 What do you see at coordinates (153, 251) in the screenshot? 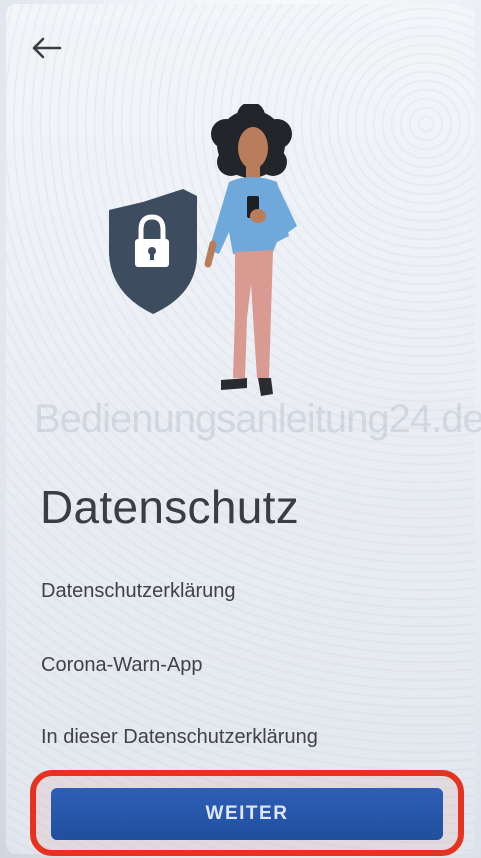
I see `lock-shield-icon` at bounding box center [153, 251].